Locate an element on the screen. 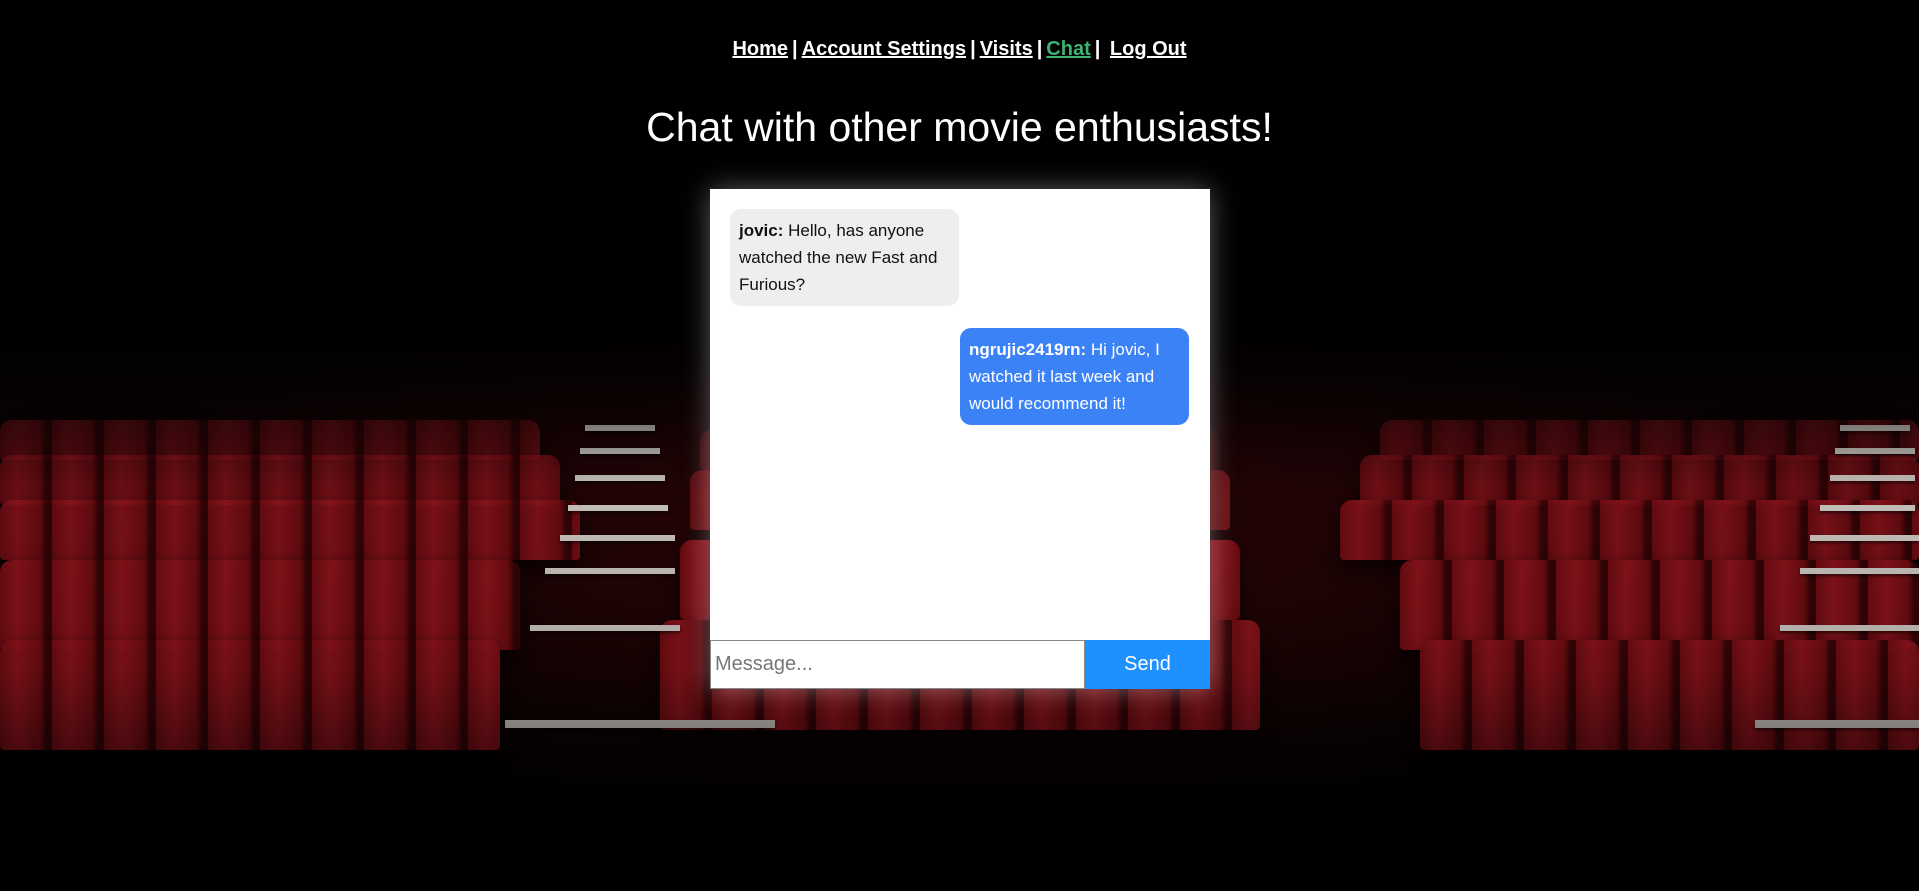  message-author: jovic: is located at coordinates (761, 230).